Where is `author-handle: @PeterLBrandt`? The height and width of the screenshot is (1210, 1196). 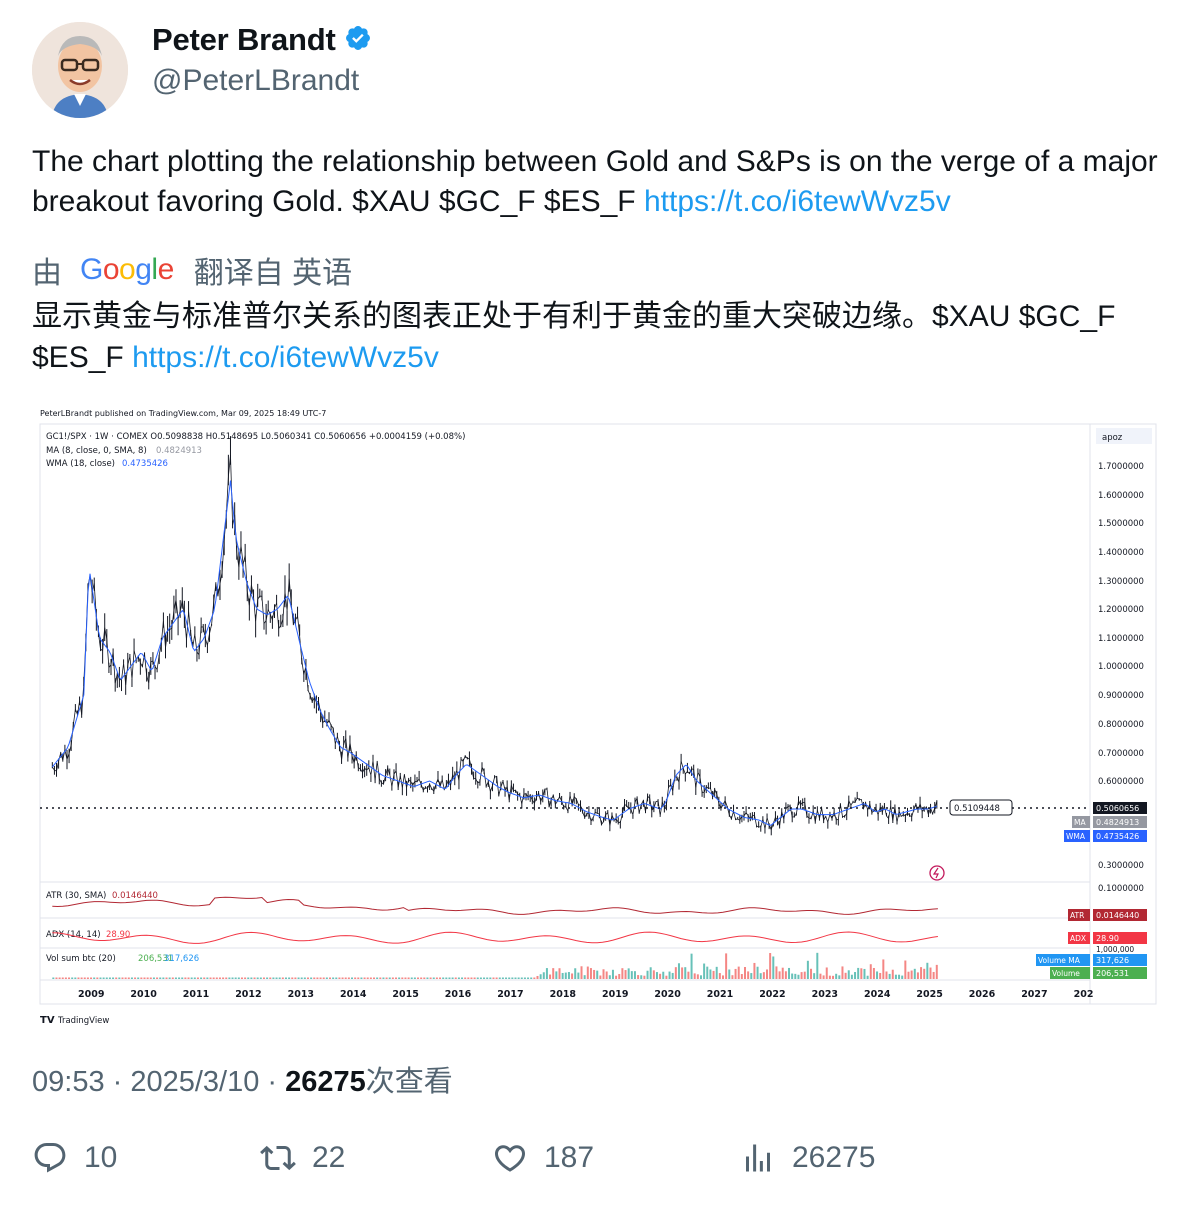
author-handle: @PeterLBrandt is located at coordinates (255, 81).